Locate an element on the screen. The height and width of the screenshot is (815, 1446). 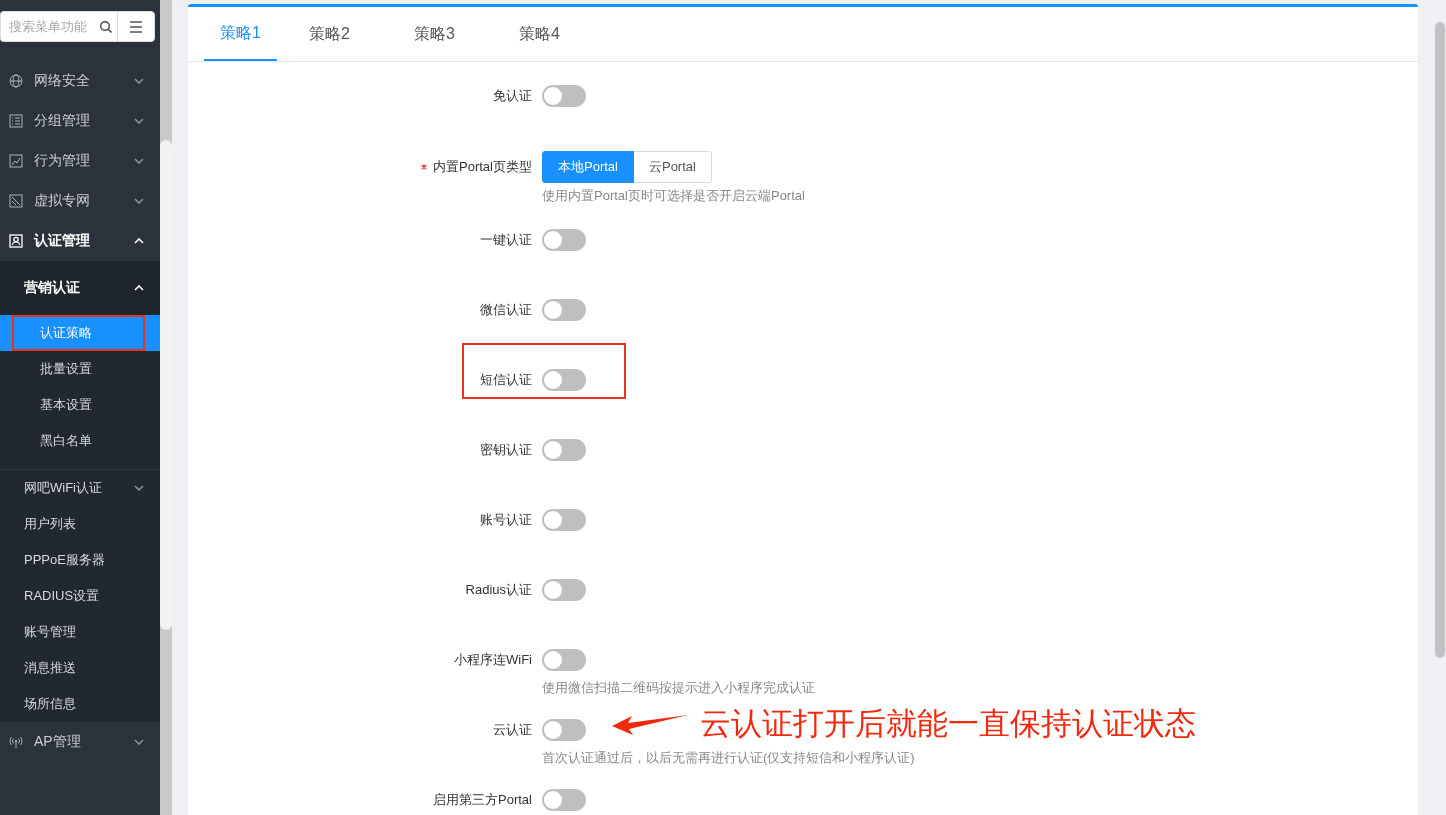
menu-item: 认证管理 is located at coordinates (80, 241).